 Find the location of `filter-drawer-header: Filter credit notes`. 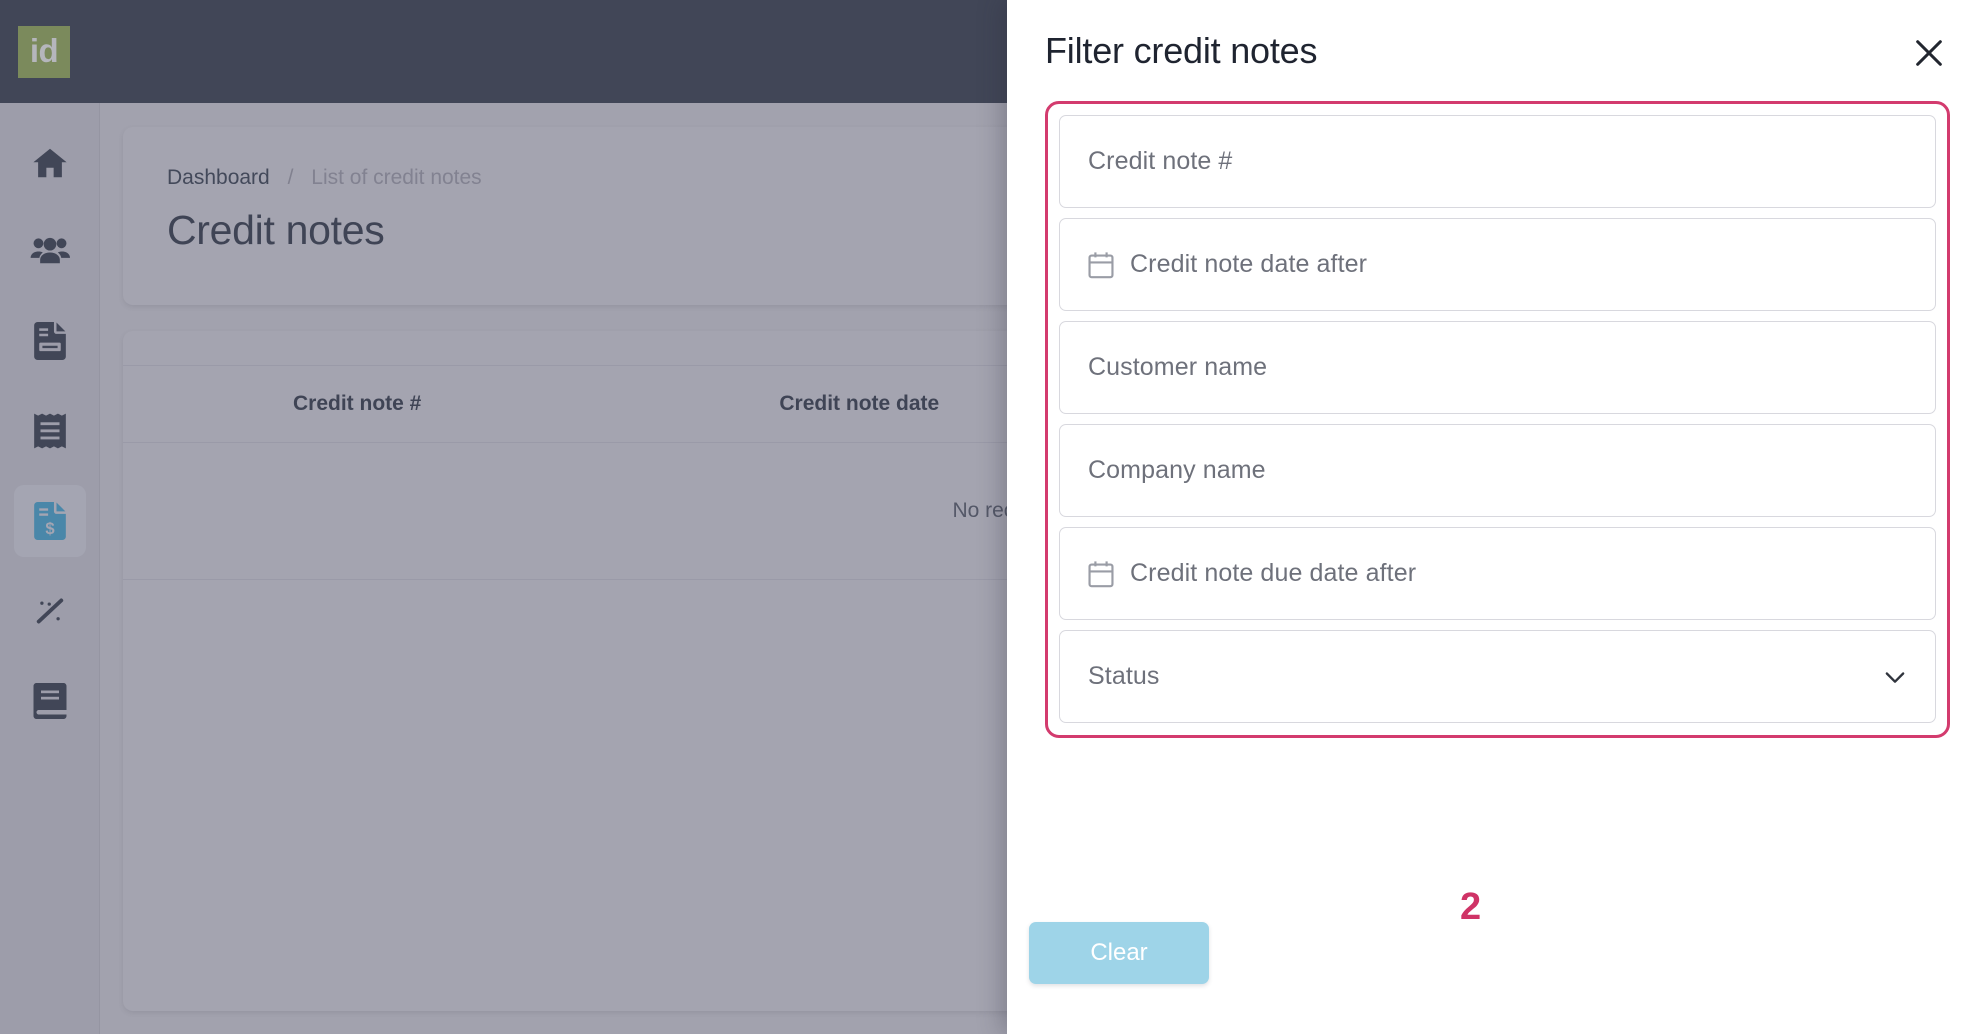

filter-drawer-header: Filter credit notes is located at coordinates (1497, 50).